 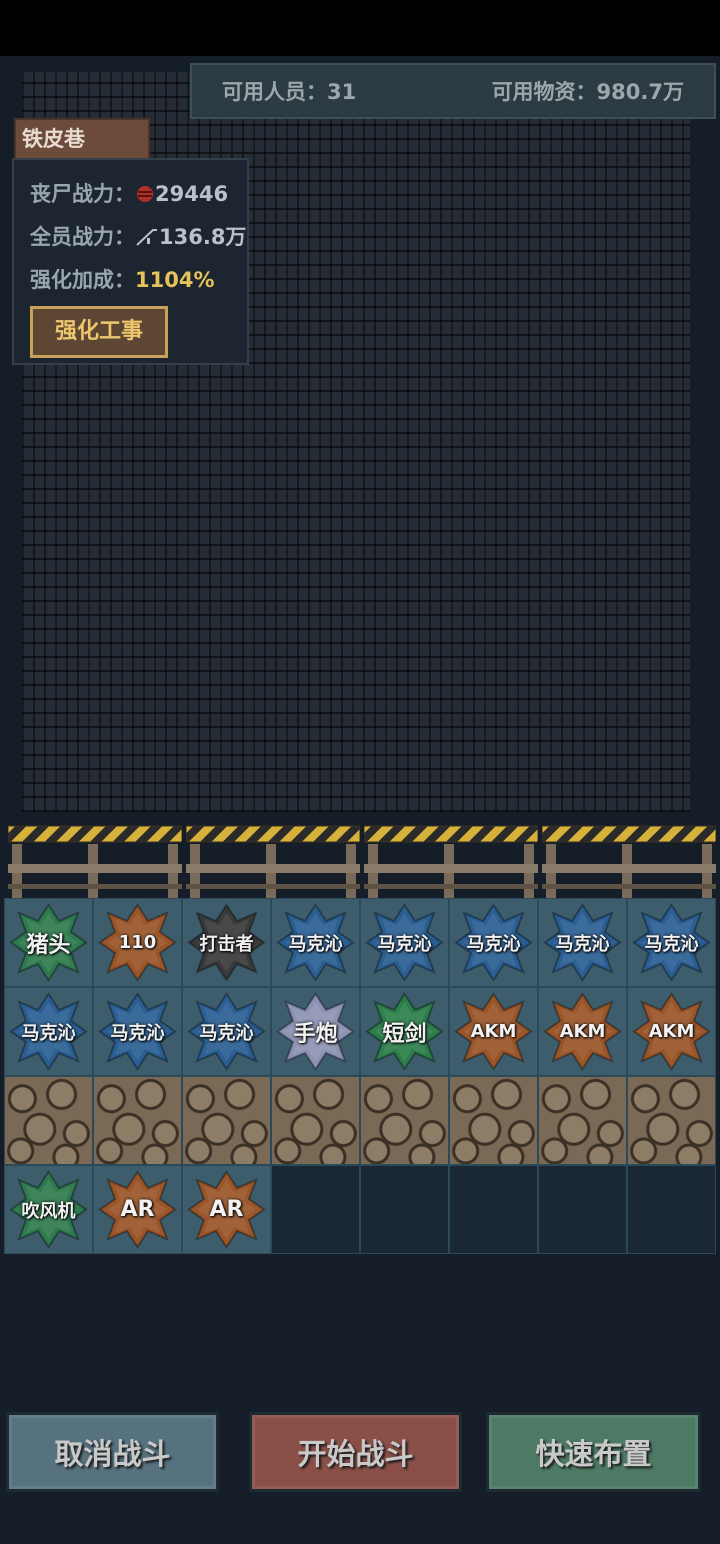 I want to click on status-bar, so click(x=360, y=28).